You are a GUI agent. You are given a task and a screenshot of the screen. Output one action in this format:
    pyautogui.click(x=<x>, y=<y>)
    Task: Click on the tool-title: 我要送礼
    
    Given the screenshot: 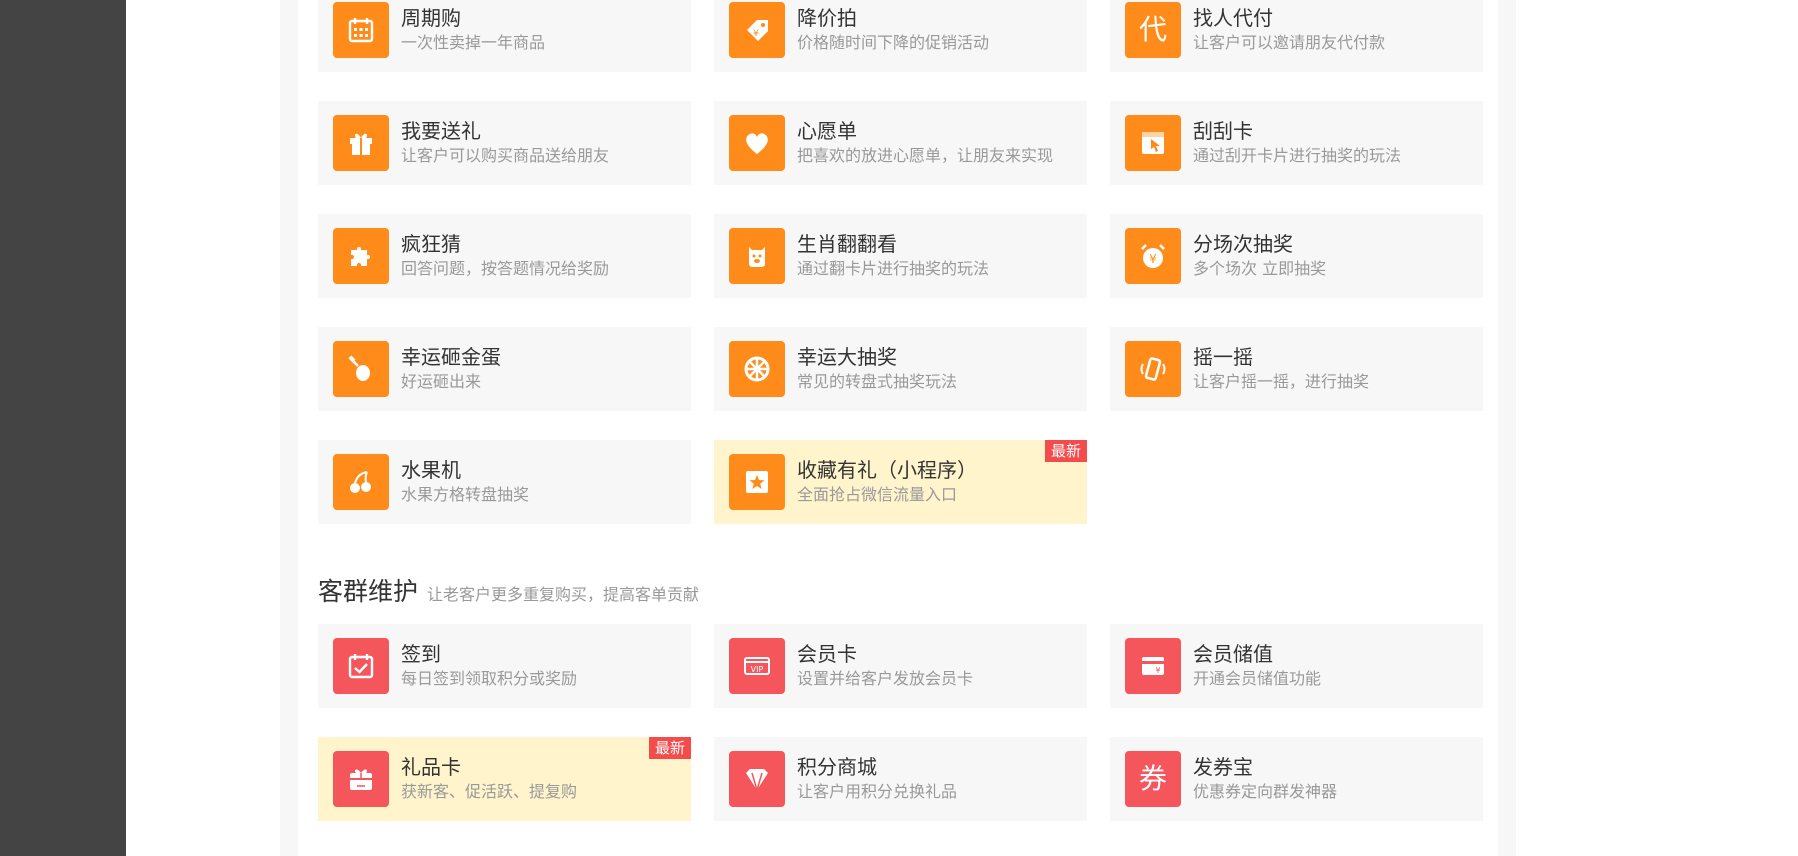 What is the action you would take?
    pyautogui.click(x=441, y=131)
    